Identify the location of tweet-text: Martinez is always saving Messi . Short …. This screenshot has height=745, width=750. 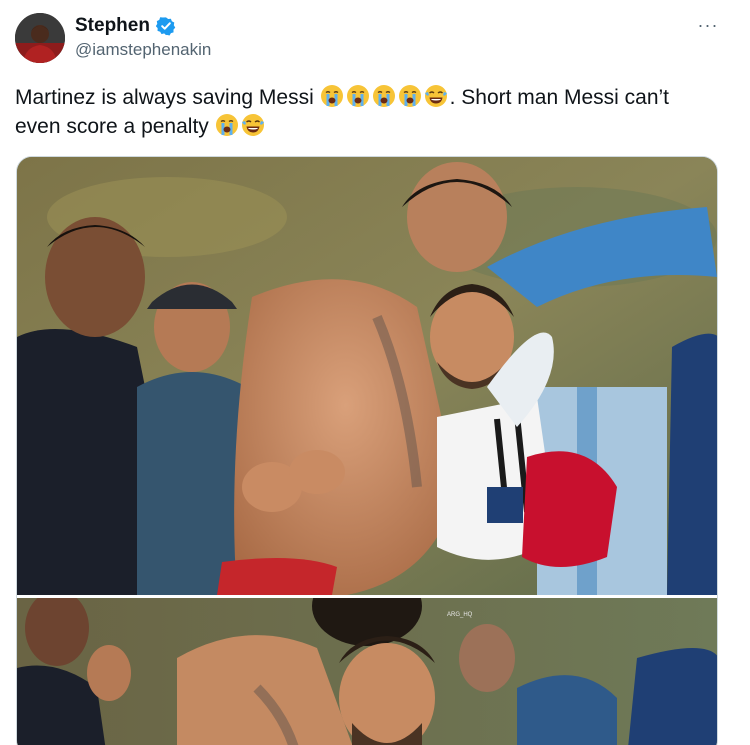
(375, 112).